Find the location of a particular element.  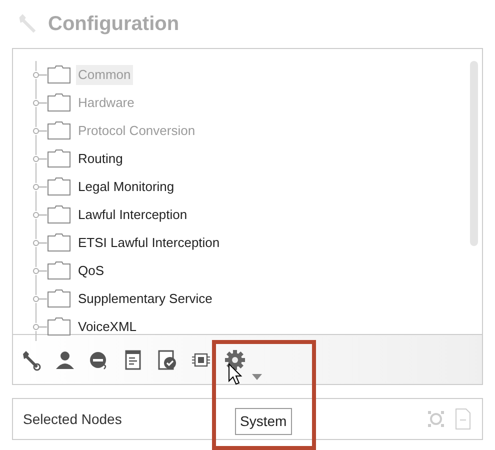

tree-item: Legal Monitoring is located at coordinates (126, 187).